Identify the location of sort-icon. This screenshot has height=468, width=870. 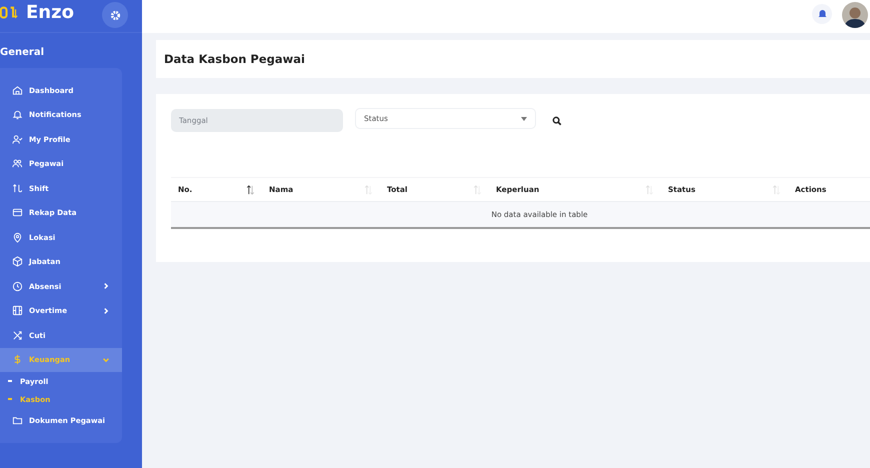
(250, 189).